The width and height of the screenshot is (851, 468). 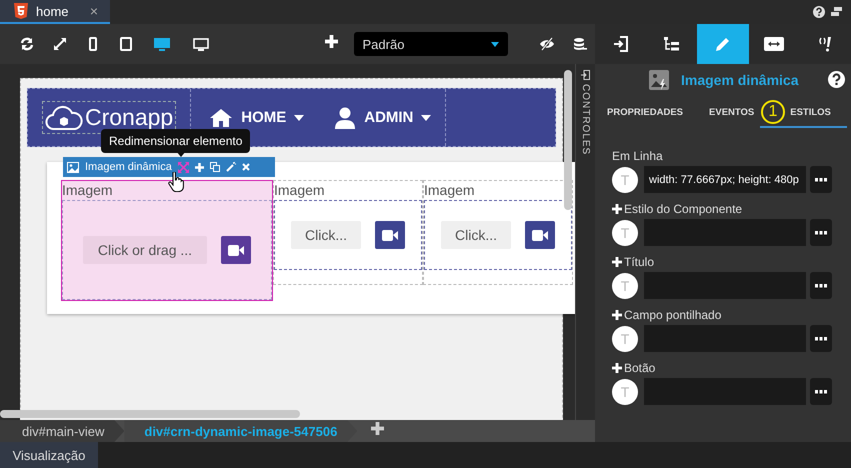 I want to click on close-icon, so click(x=246, y=167).